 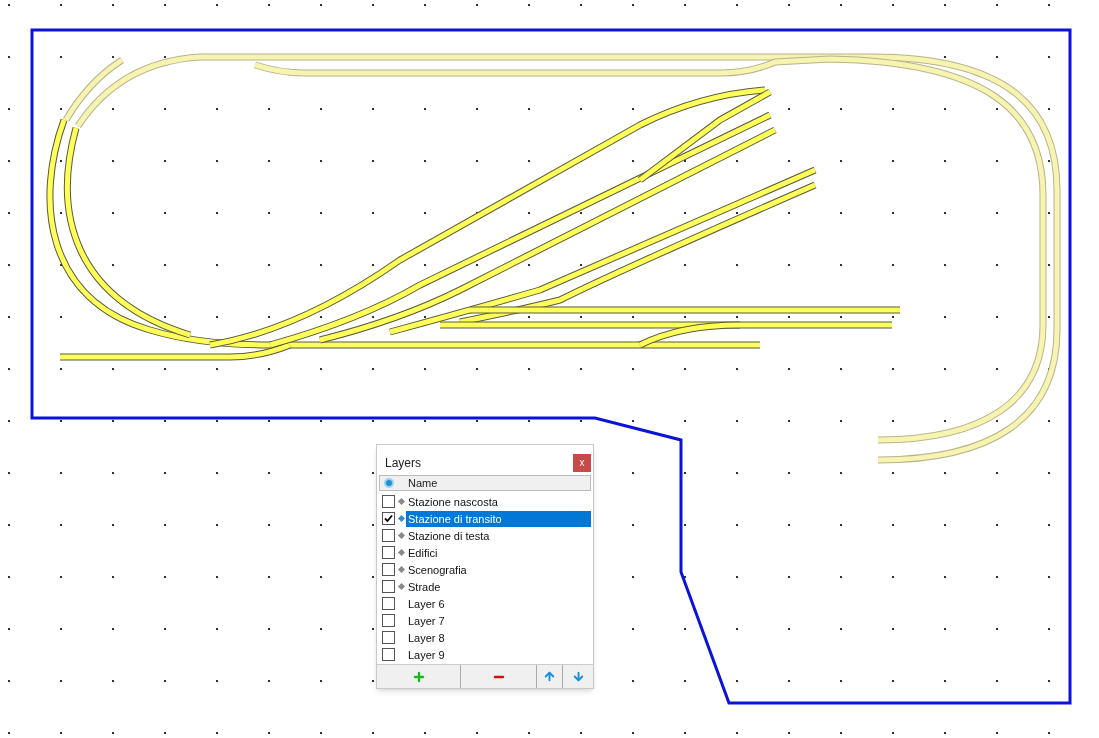 I want to click on close-button: x, so click(x=582, y=463).